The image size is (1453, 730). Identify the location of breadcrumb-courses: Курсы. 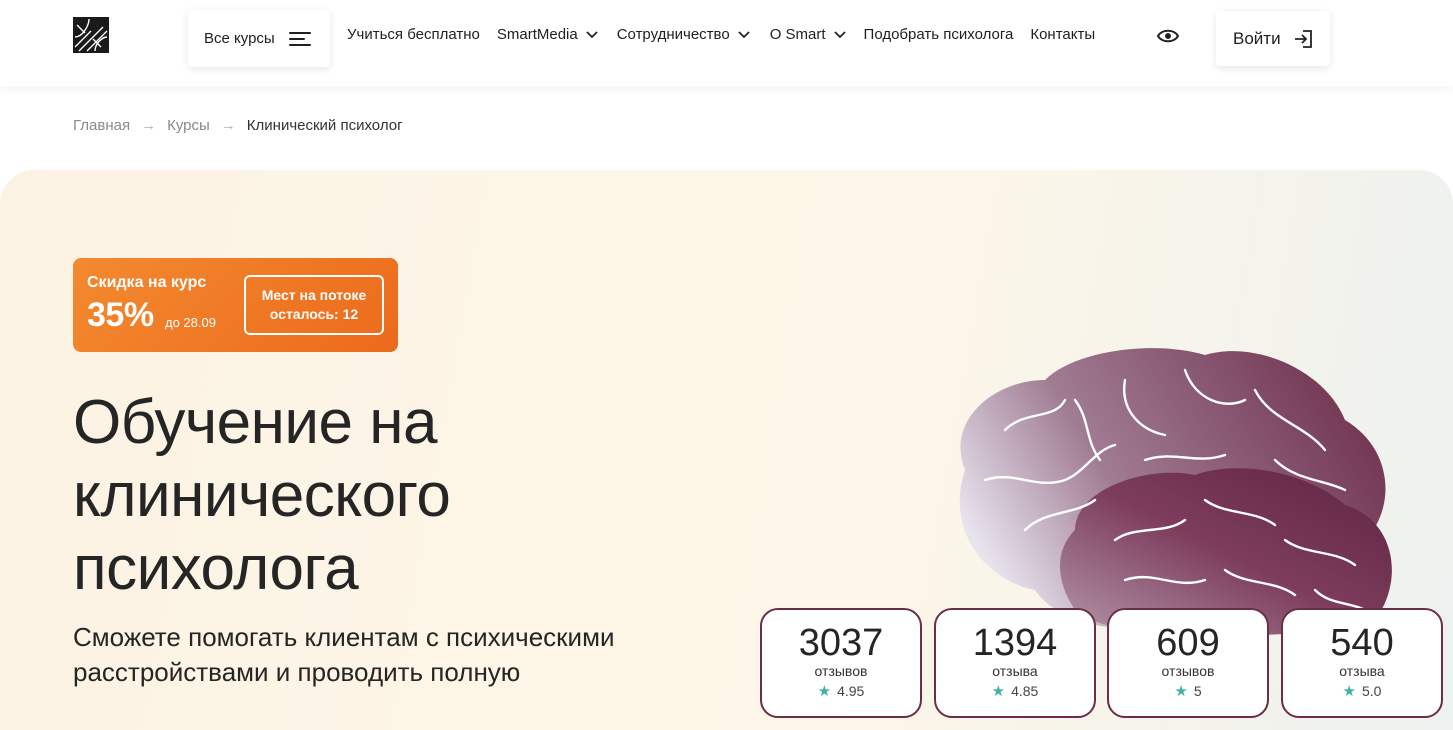
(188, 125).